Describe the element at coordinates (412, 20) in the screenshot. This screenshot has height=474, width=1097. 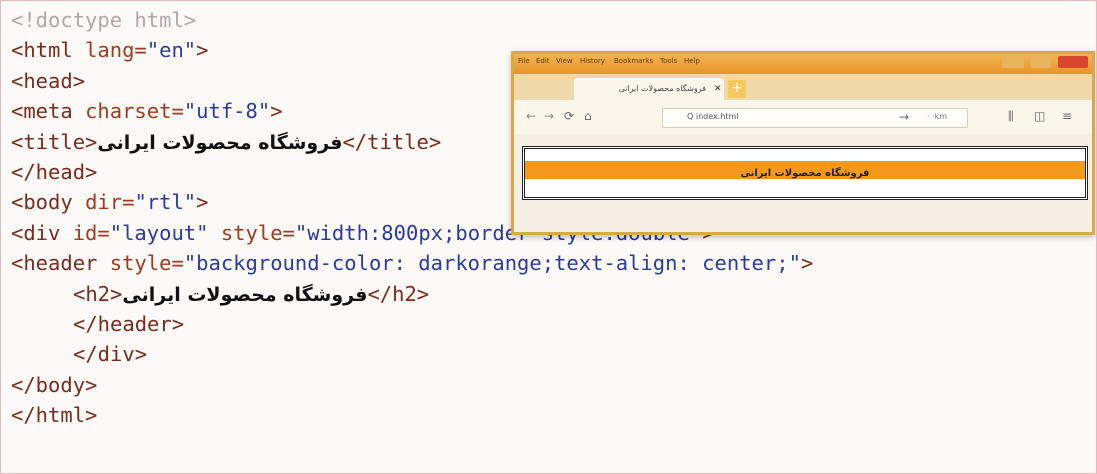
I see `code-line: <!doctype html>` at that location.